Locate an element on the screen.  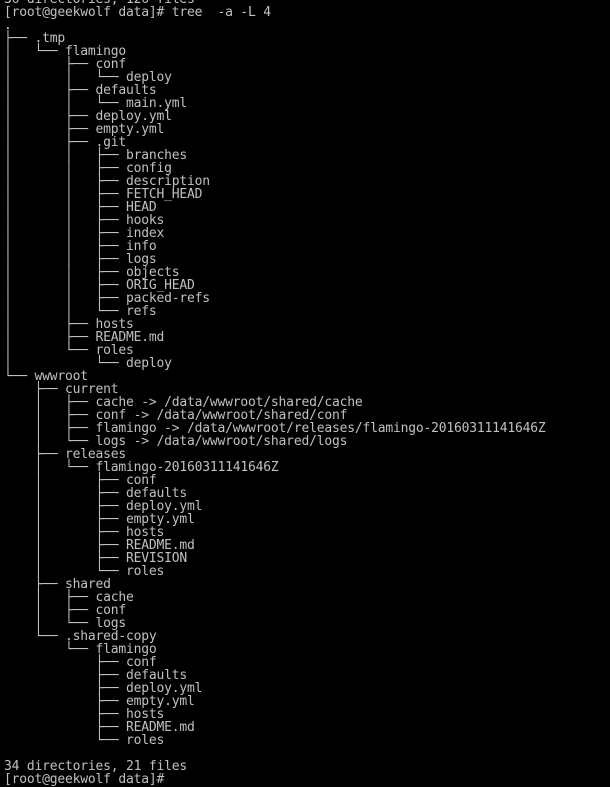
terminal-line: [root@geekwolf data]# tree -a -L 4 is located at coordinates (137, 12).